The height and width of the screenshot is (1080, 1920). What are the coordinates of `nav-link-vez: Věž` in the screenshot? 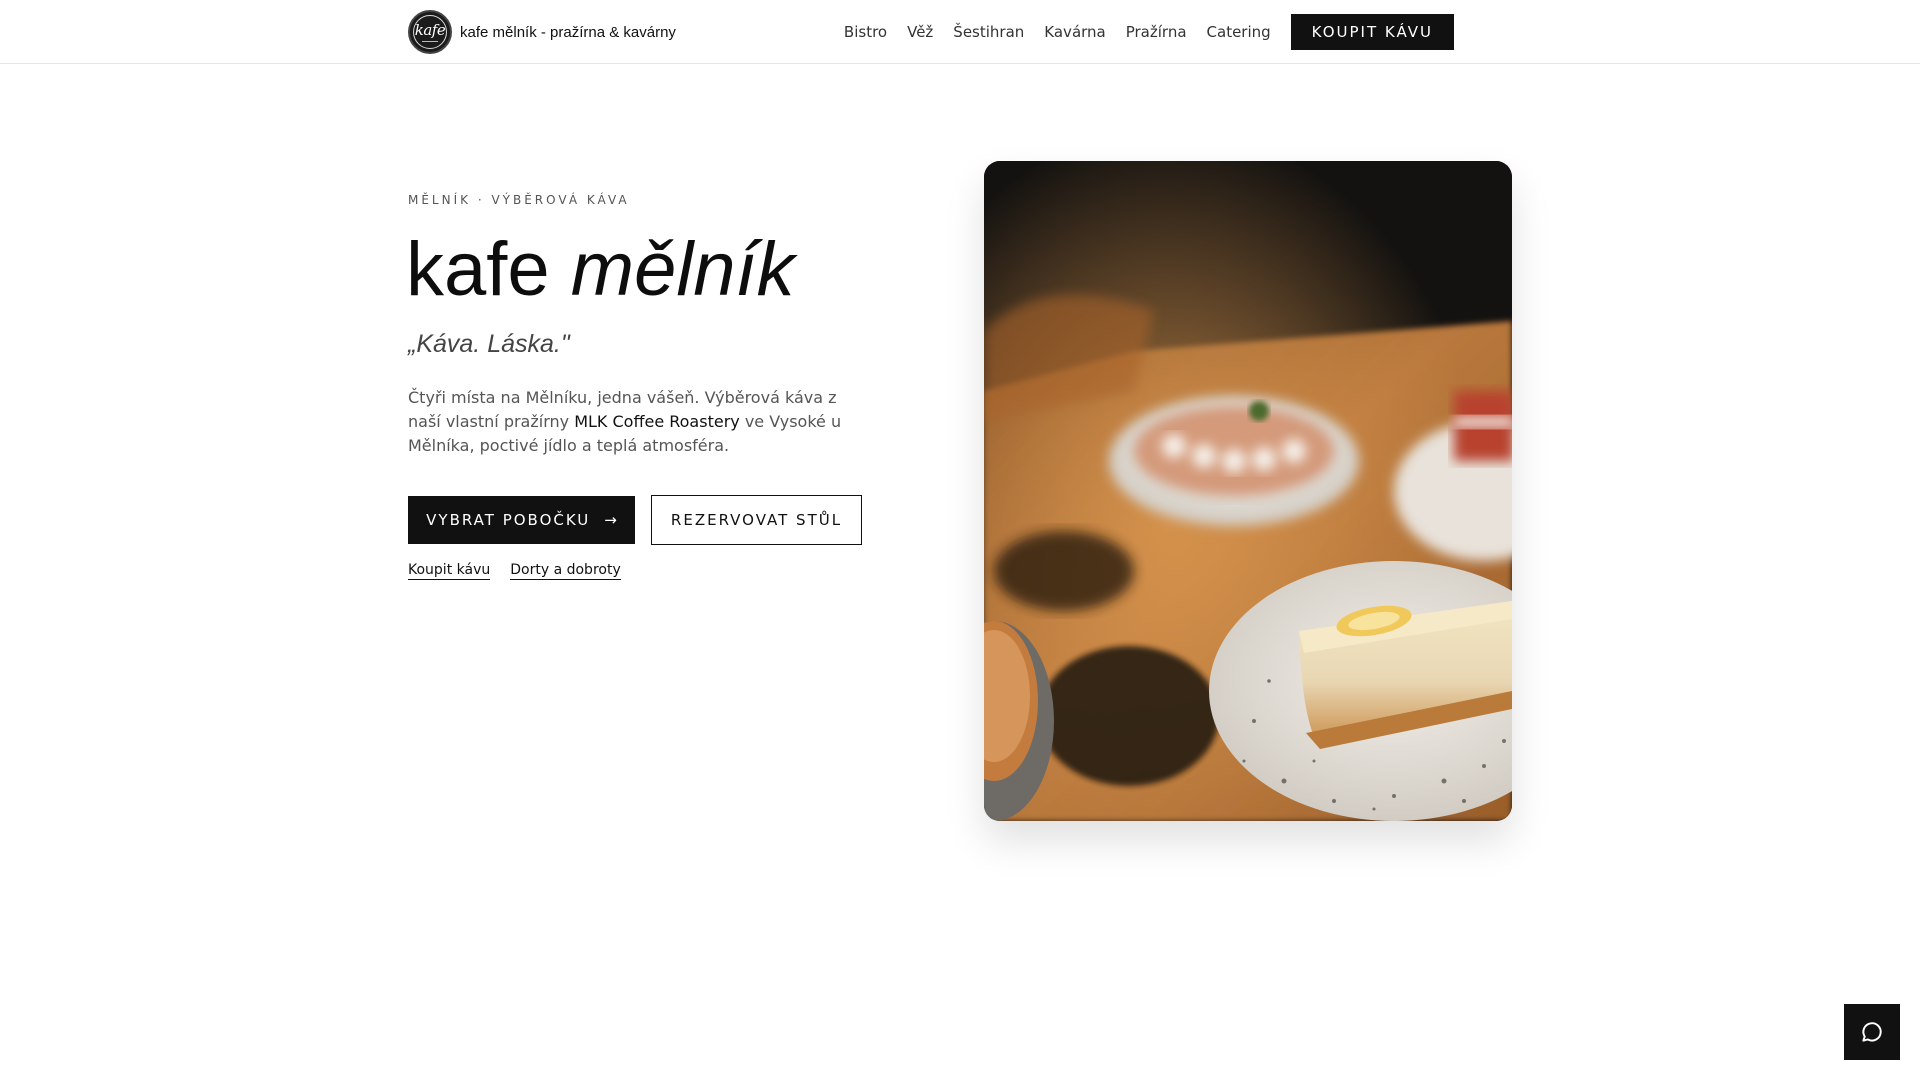 It's located at (920, 32).